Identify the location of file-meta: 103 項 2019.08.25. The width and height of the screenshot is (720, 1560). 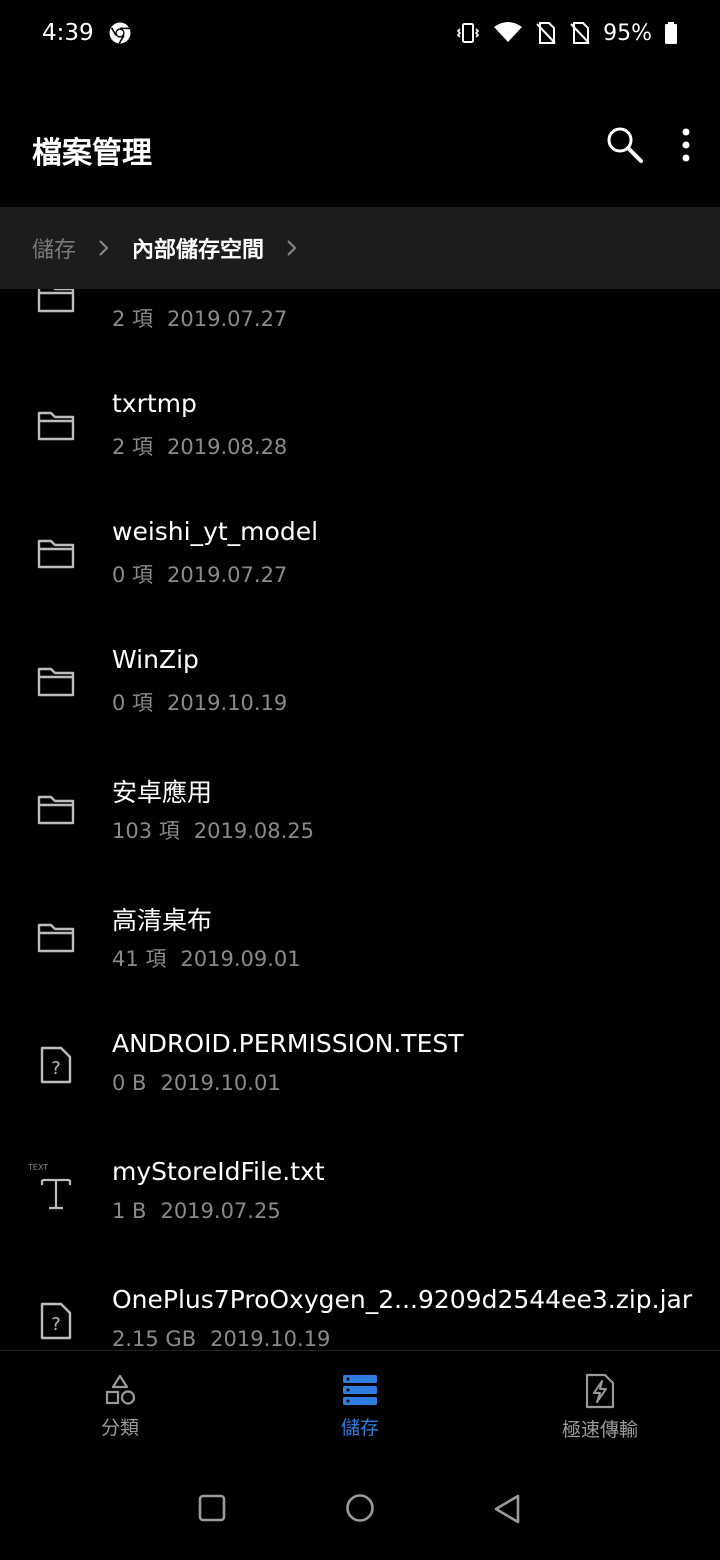
(213, 830).